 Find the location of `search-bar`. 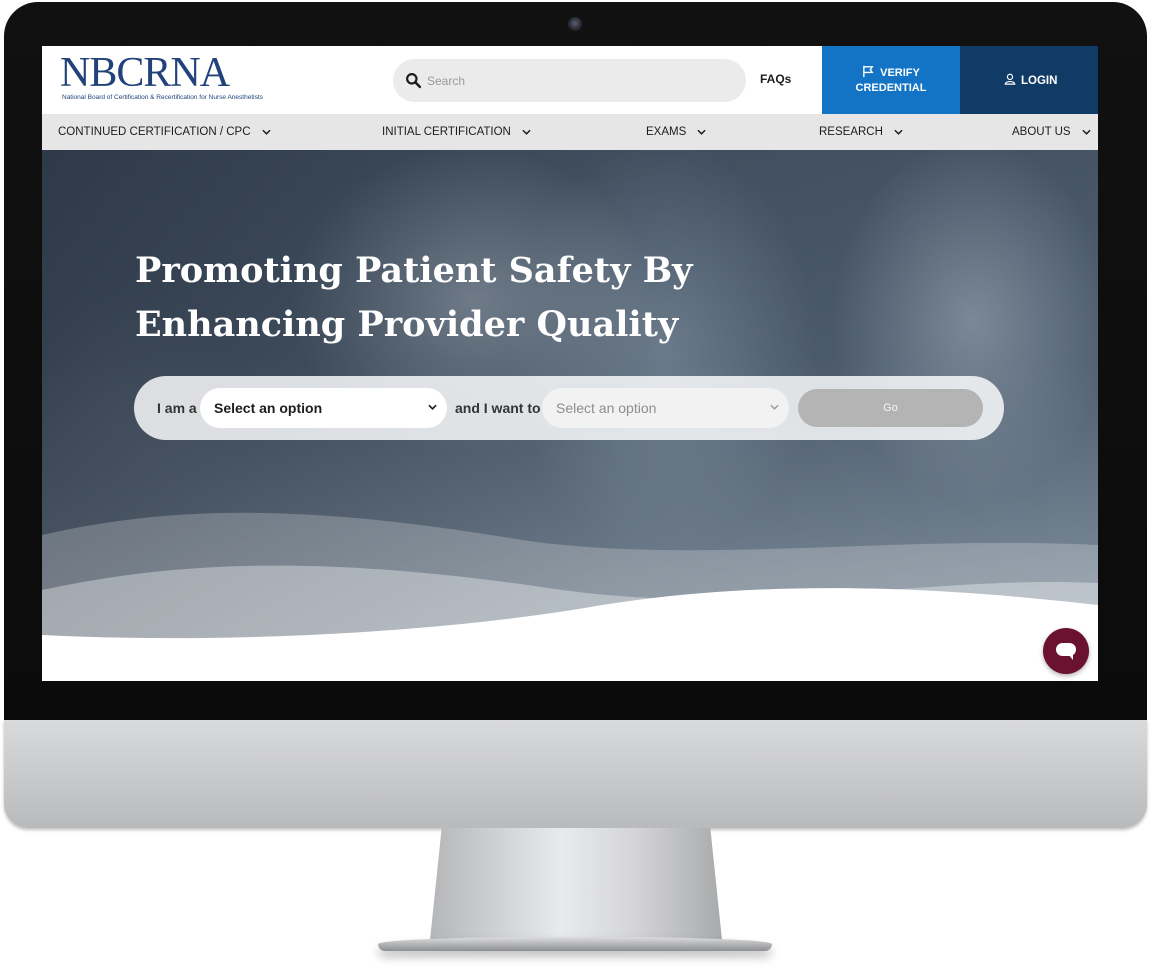

search-bar is located at coordinates (569, 80).